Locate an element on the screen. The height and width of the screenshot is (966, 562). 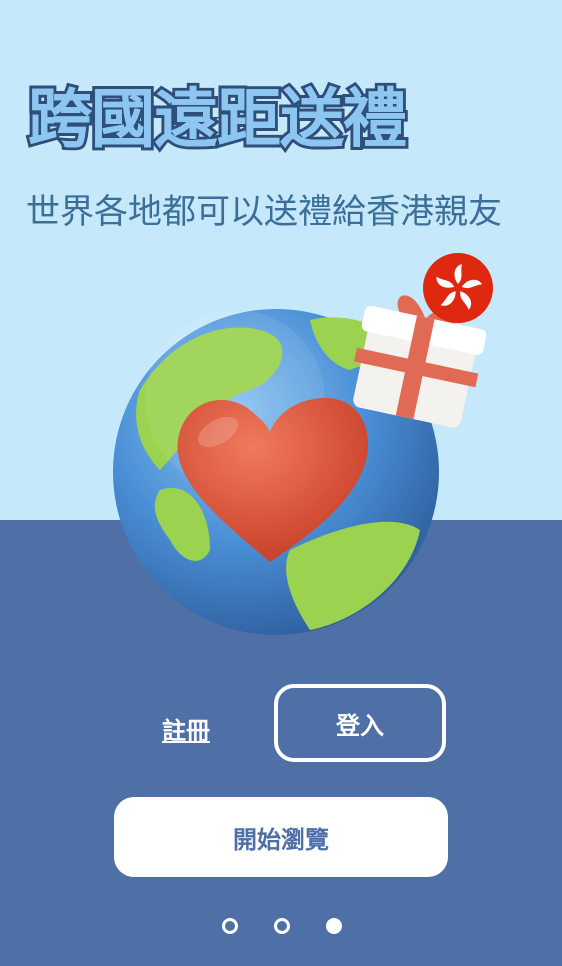
auth-row: 註冊 登入 is located at coordinates (281, 726).